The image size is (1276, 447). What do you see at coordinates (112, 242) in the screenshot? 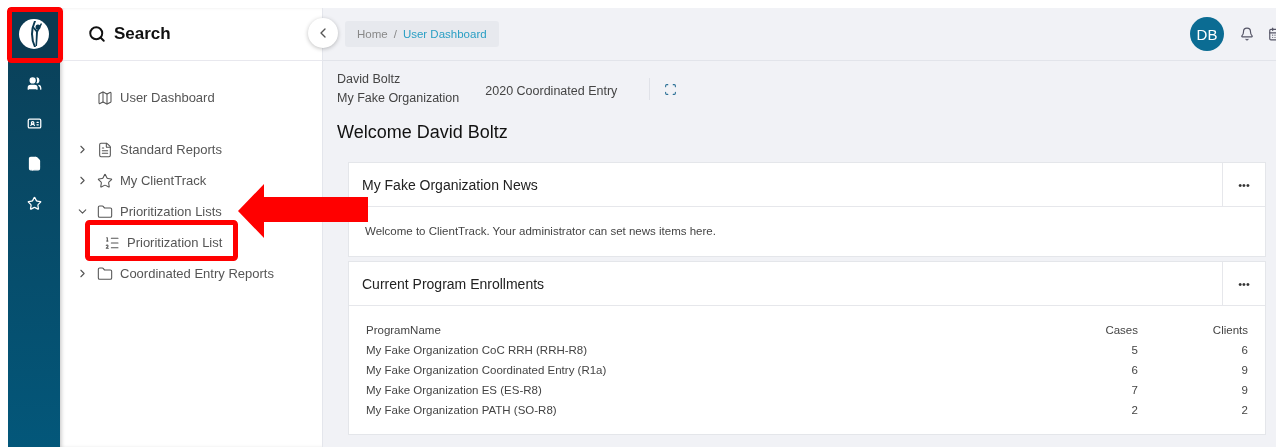
I see `numbered-list-icon` at bounding box center [112, 242].